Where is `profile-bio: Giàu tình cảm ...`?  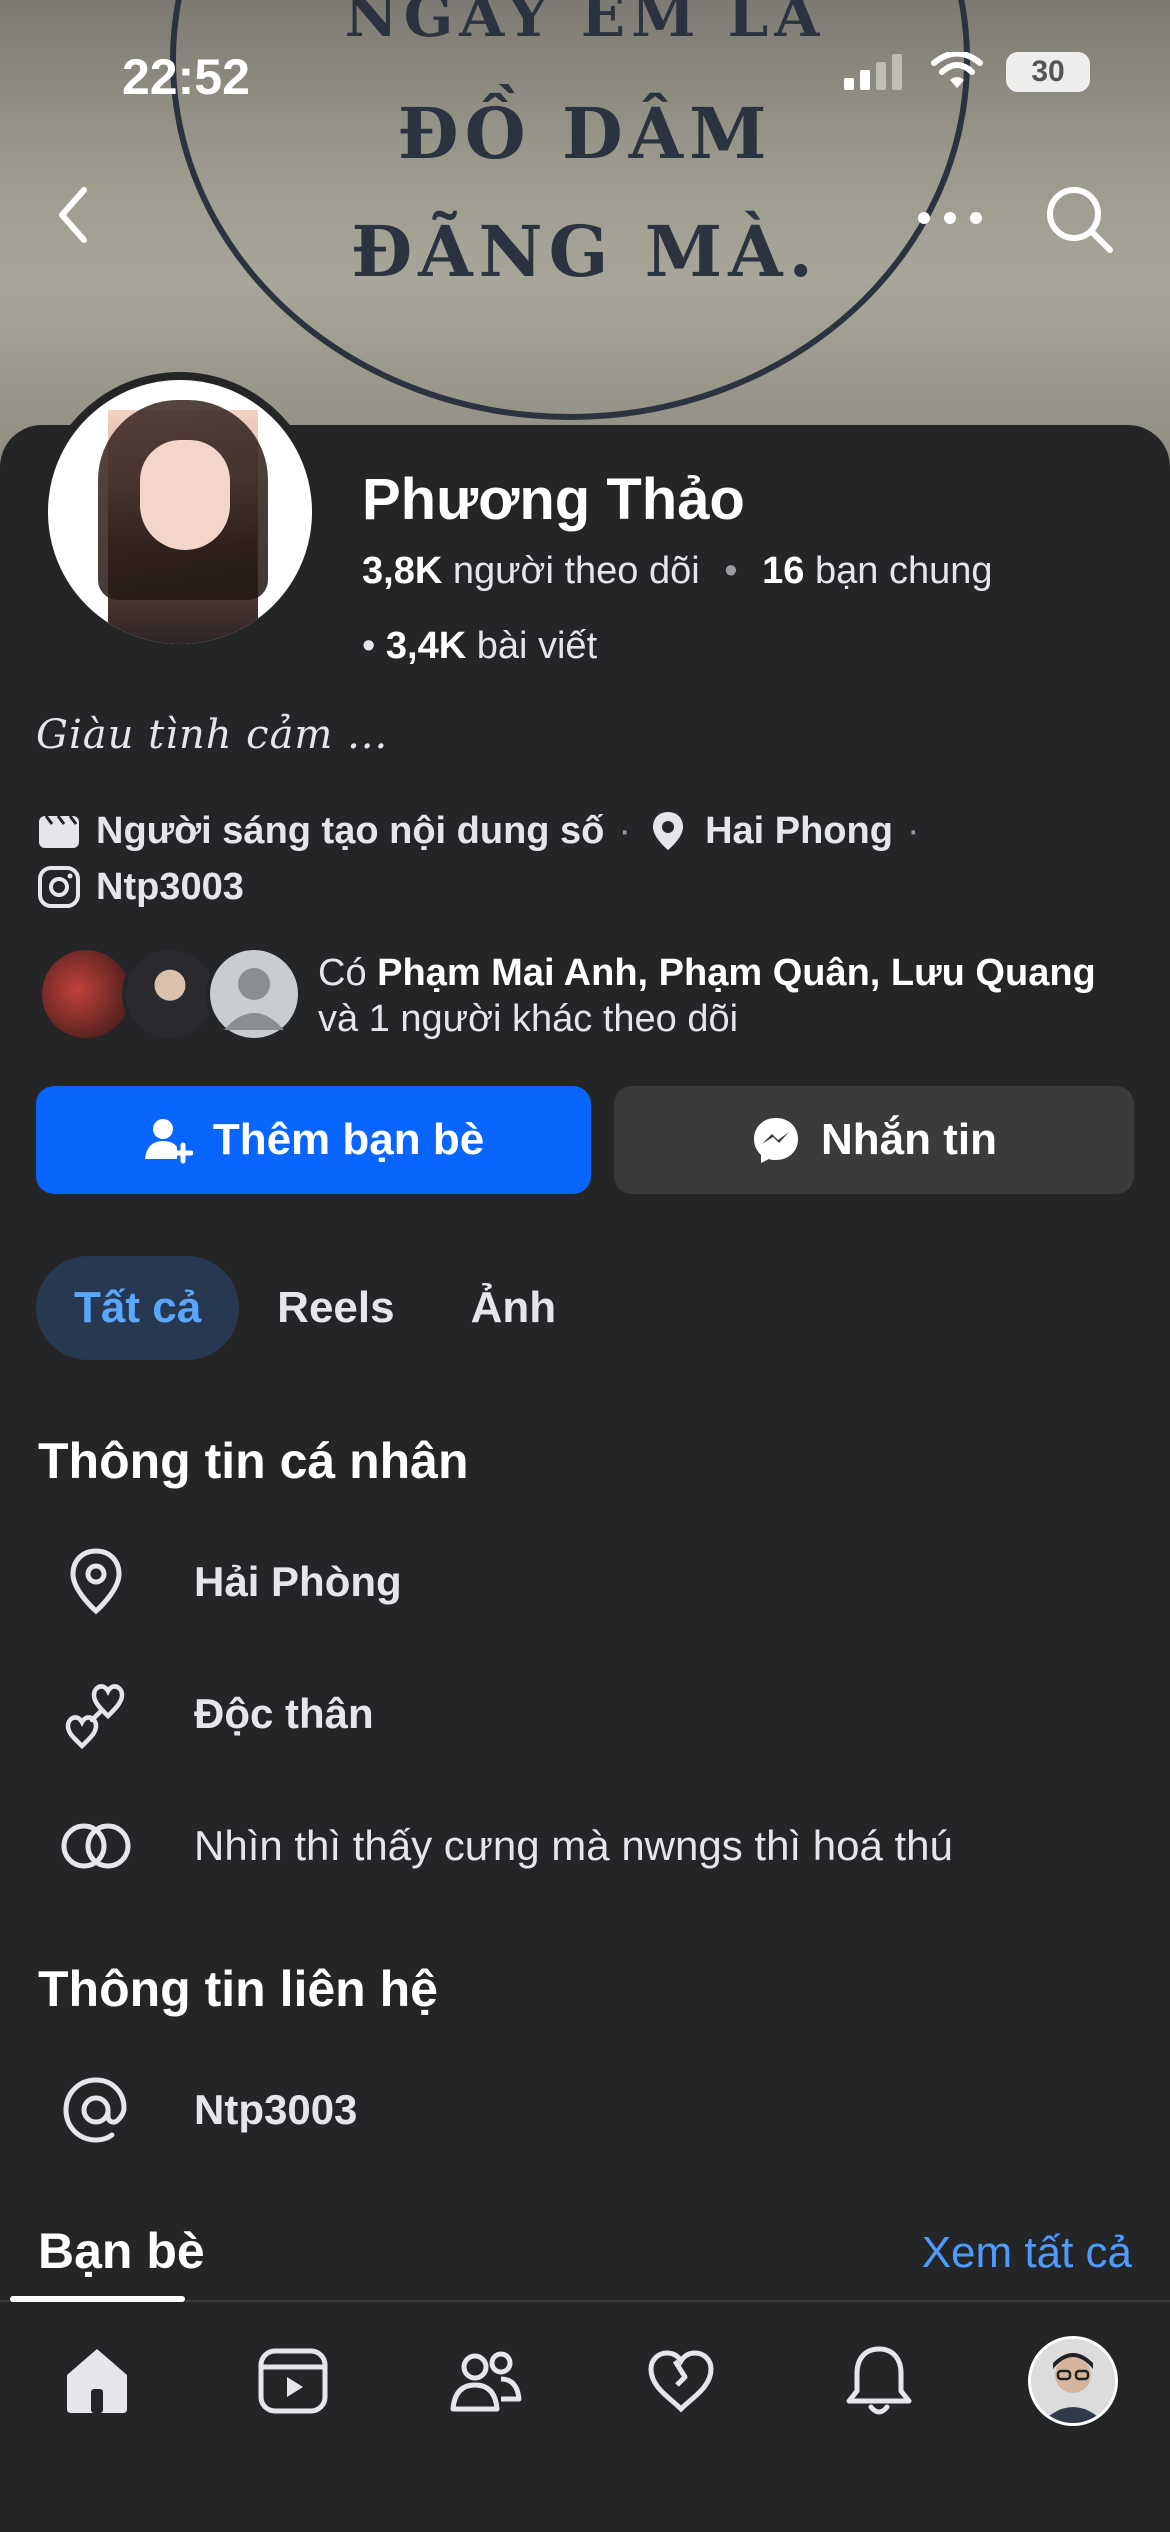
profile-bio: Giàu tình cảm ... is located at coordinates (212, 735).